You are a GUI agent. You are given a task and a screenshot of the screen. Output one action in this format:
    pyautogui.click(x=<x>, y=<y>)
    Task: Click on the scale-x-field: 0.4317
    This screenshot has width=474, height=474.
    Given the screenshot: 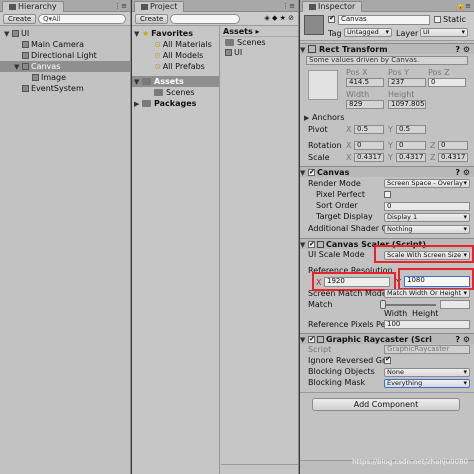 What is the action you would take?
    pyautogui.click(x=369, y=157)
    